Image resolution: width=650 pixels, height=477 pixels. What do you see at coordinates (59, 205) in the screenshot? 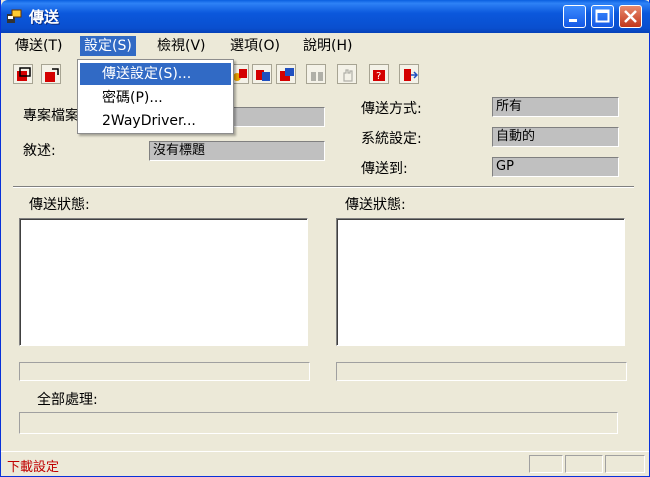
I see `left-status-label: 傳送狀態:` at bounding box center [59, 205].